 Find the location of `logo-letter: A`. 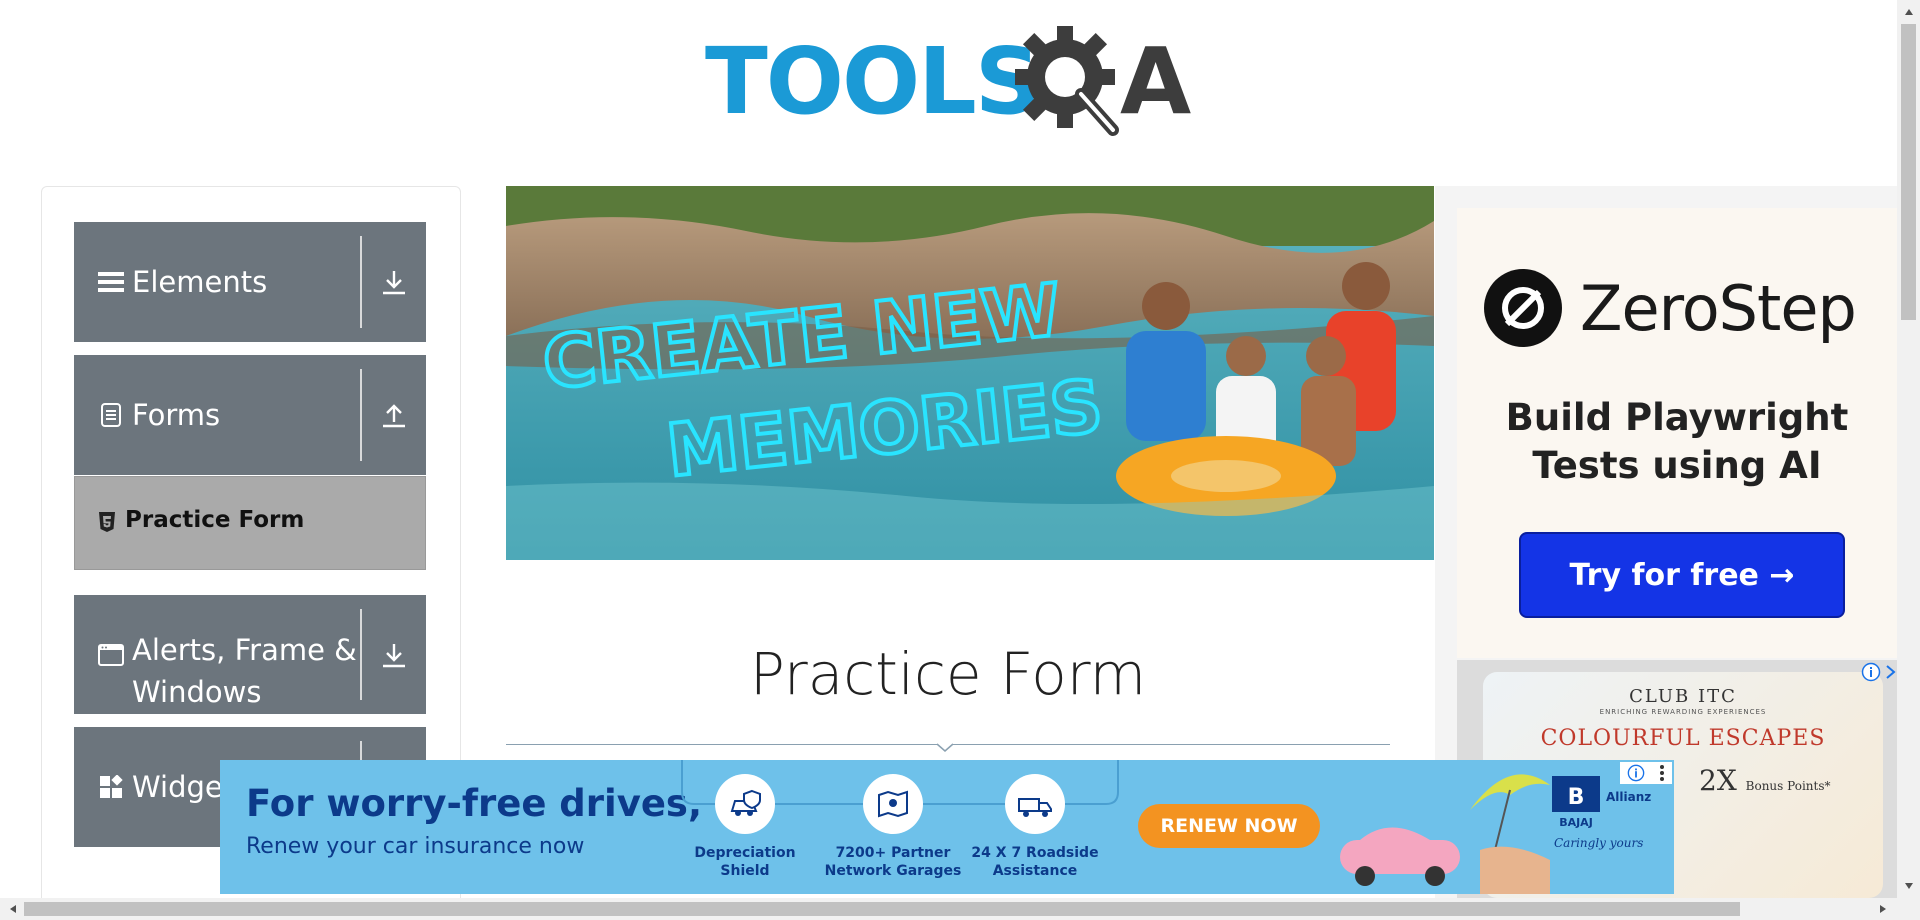

logo-letter: A is located at coordinates (1156, 81).